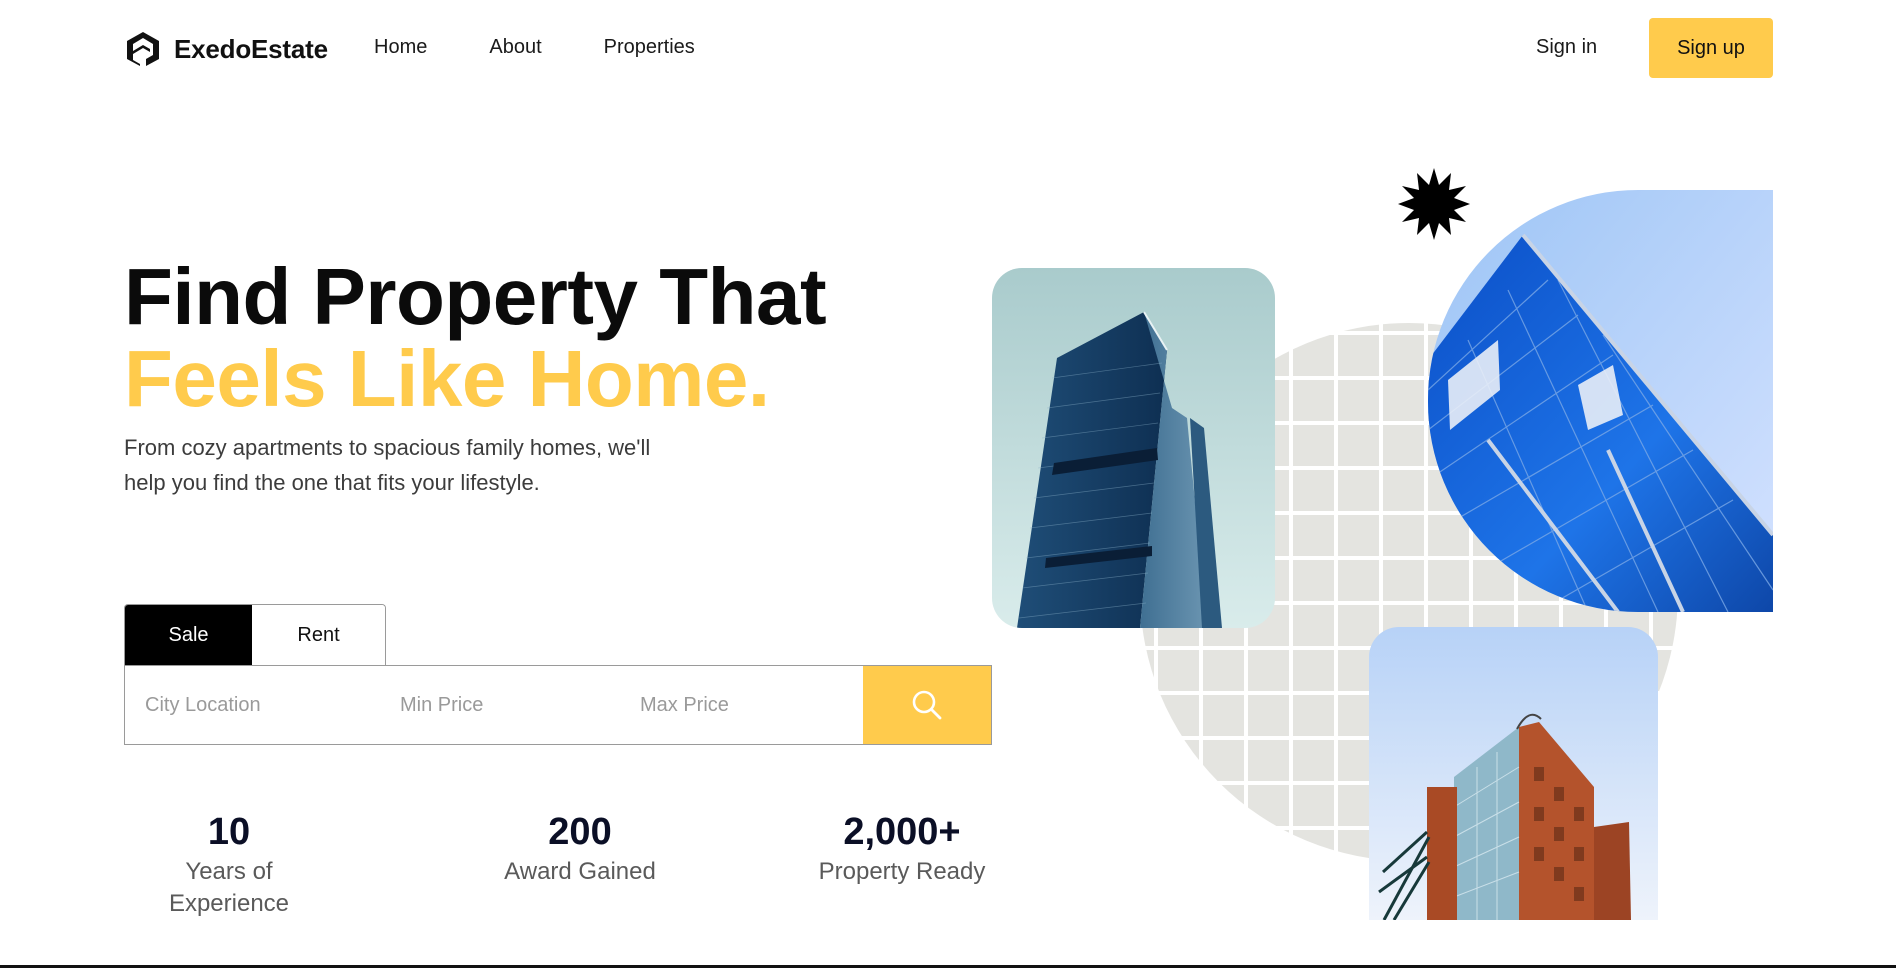 The height and width of the screenshot is (968, 1896). What do you see at coordinates (580, 832) in the screenshot?
I see `stat-value: 200` at bounding box center [580, 832].